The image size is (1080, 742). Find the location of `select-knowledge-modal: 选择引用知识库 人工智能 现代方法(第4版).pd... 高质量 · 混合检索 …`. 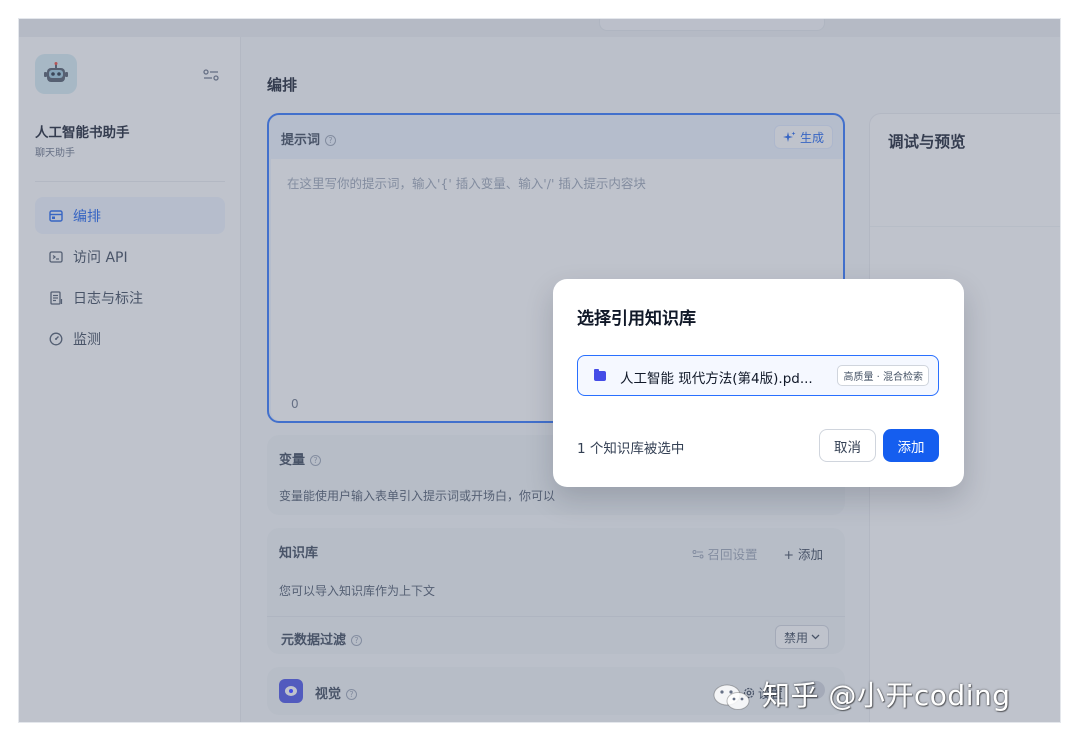

select-knowledge-modal: 选择引用知识库 人工智能 现代方法(第4版).pd... 高质量 · 混合检索 … is located at coordinates (758, 383).